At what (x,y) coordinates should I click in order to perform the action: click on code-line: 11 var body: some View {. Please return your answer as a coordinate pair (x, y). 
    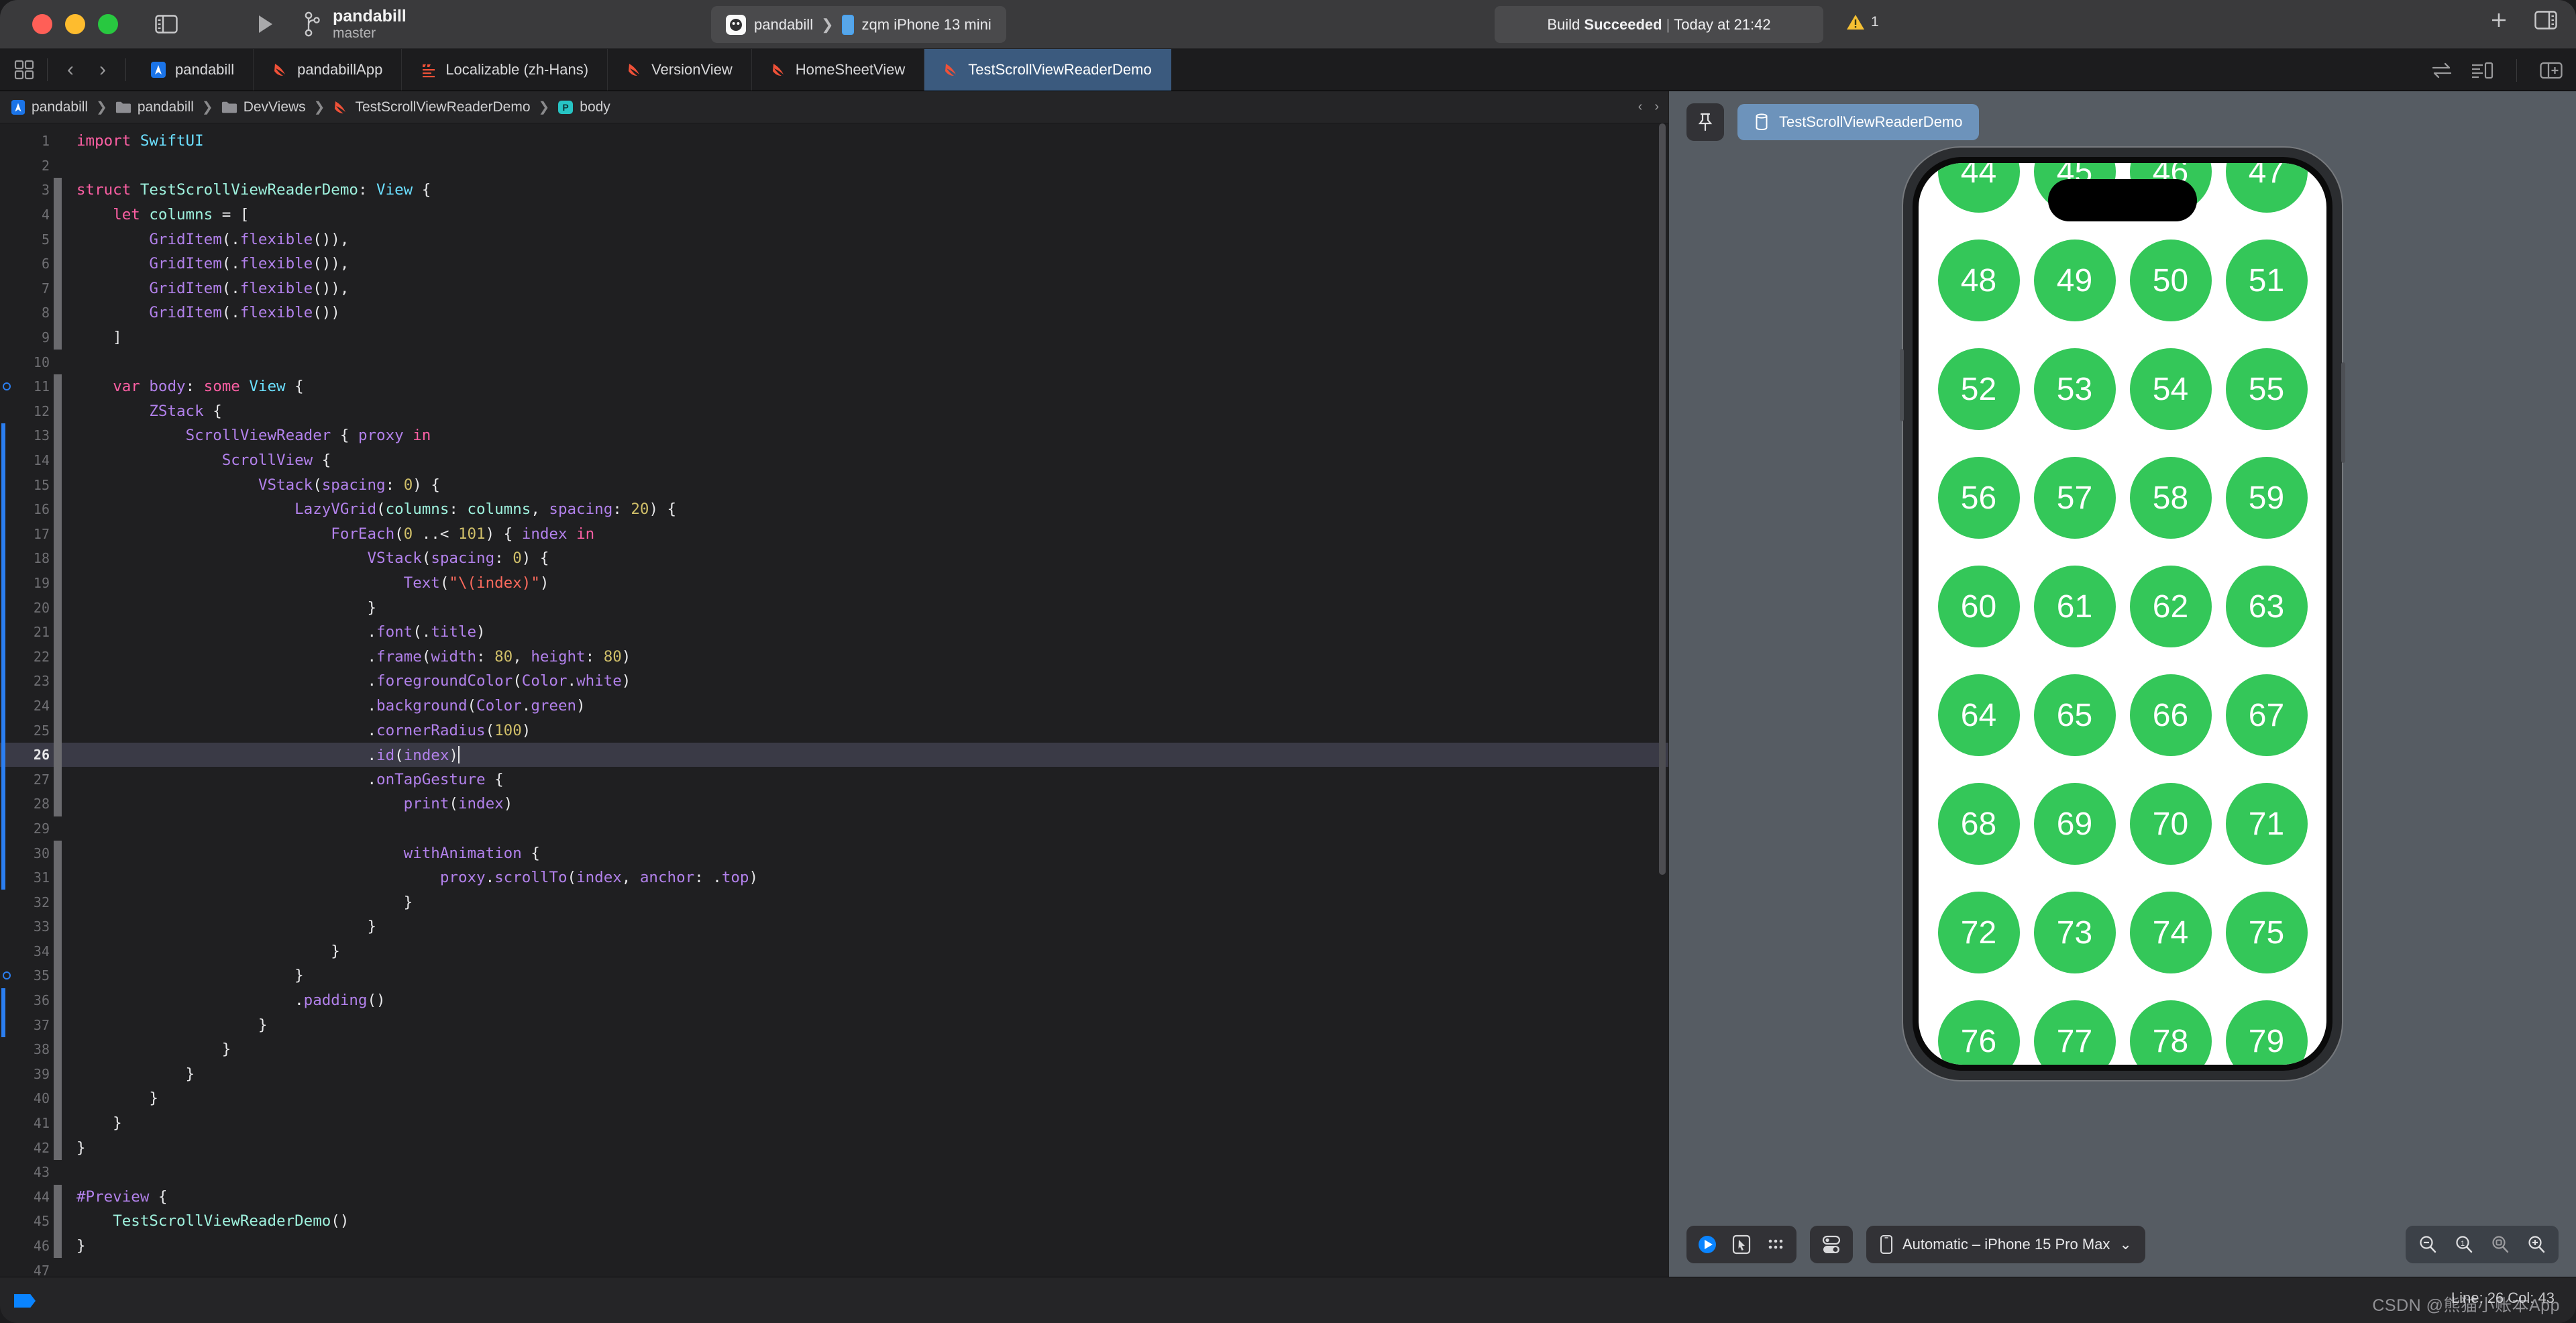
    Looking at the image, I should click on (834, 386).